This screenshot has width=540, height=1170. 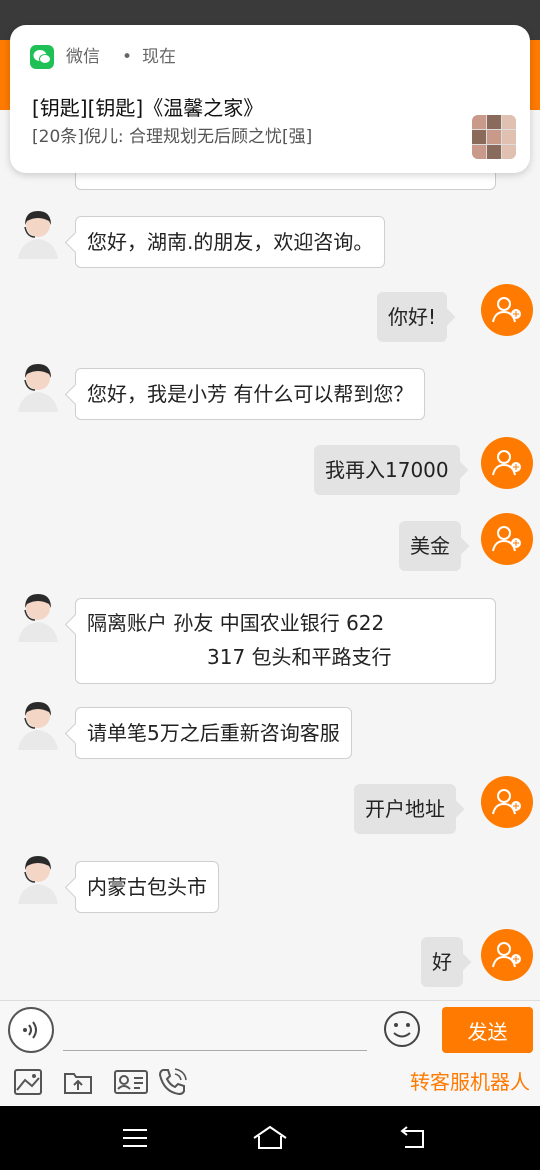 What do you see at coordinates (172, 1082) in the screenshot?
I see `phone-call-icon` at bounding box center [172, 1082].